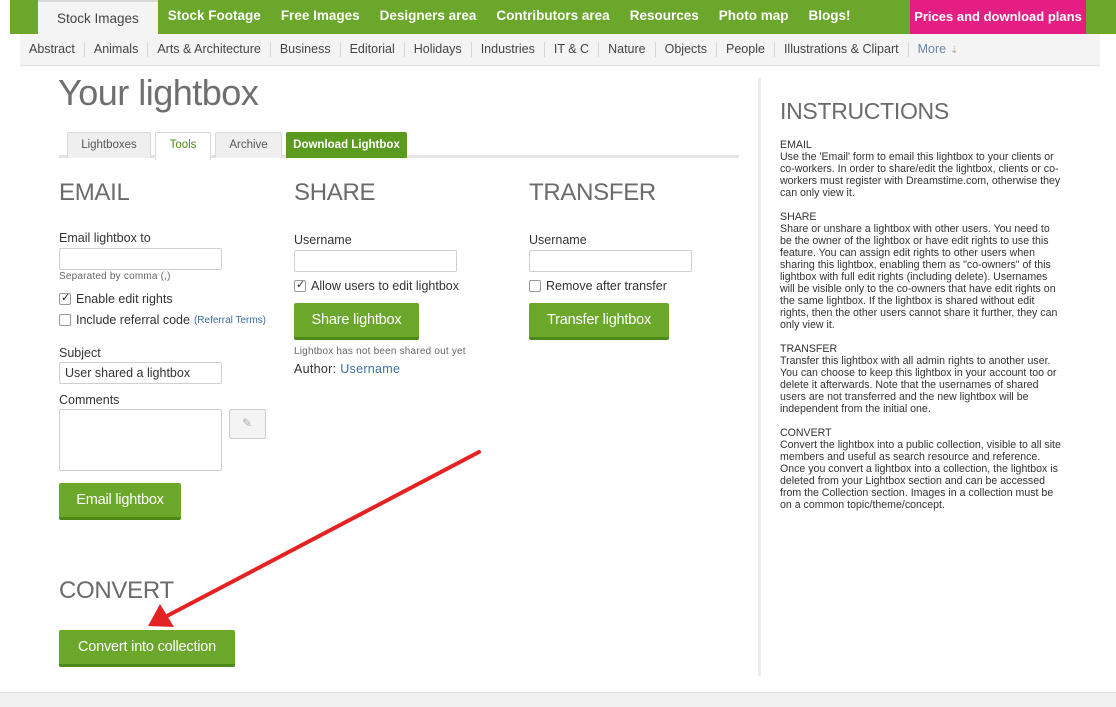 The image size is (1116, 707). I want to click on category-objects: Objects, so click(687, 49).